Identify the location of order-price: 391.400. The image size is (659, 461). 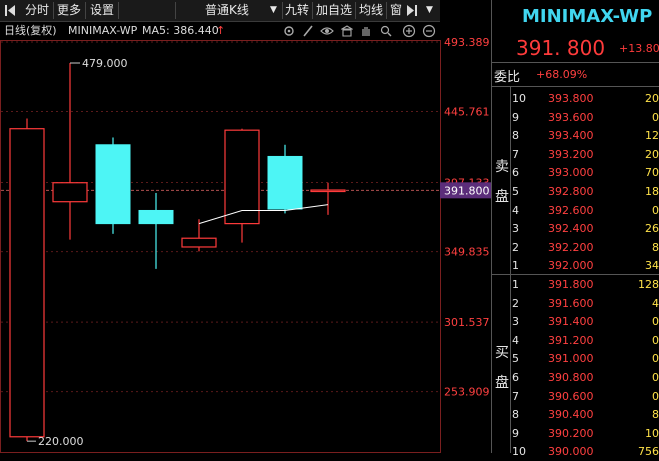
(571, 322).